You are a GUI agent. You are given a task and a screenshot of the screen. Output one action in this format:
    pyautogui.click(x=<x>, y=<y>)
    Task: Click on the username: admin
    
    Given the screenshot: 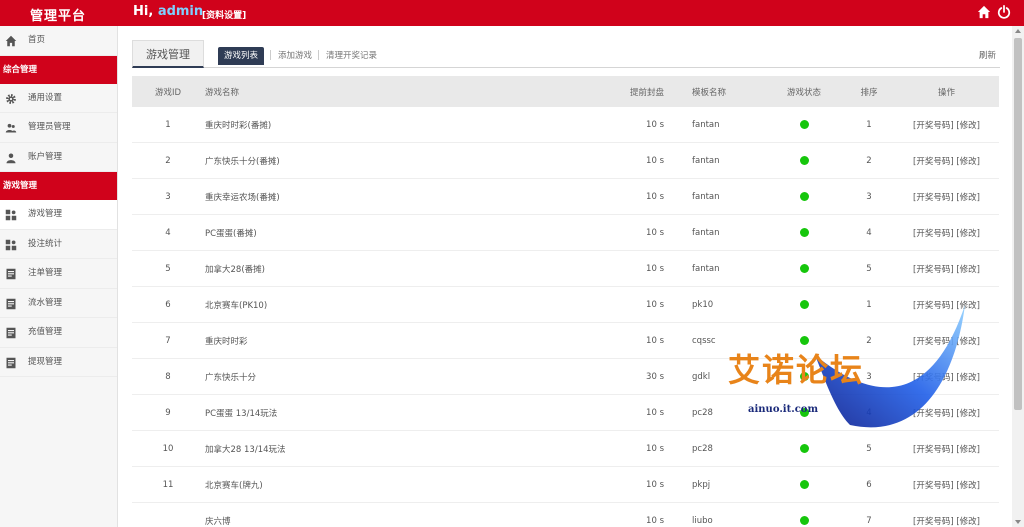 What is the action you would take?
    pyautogui.click(x=180, y=11)
    